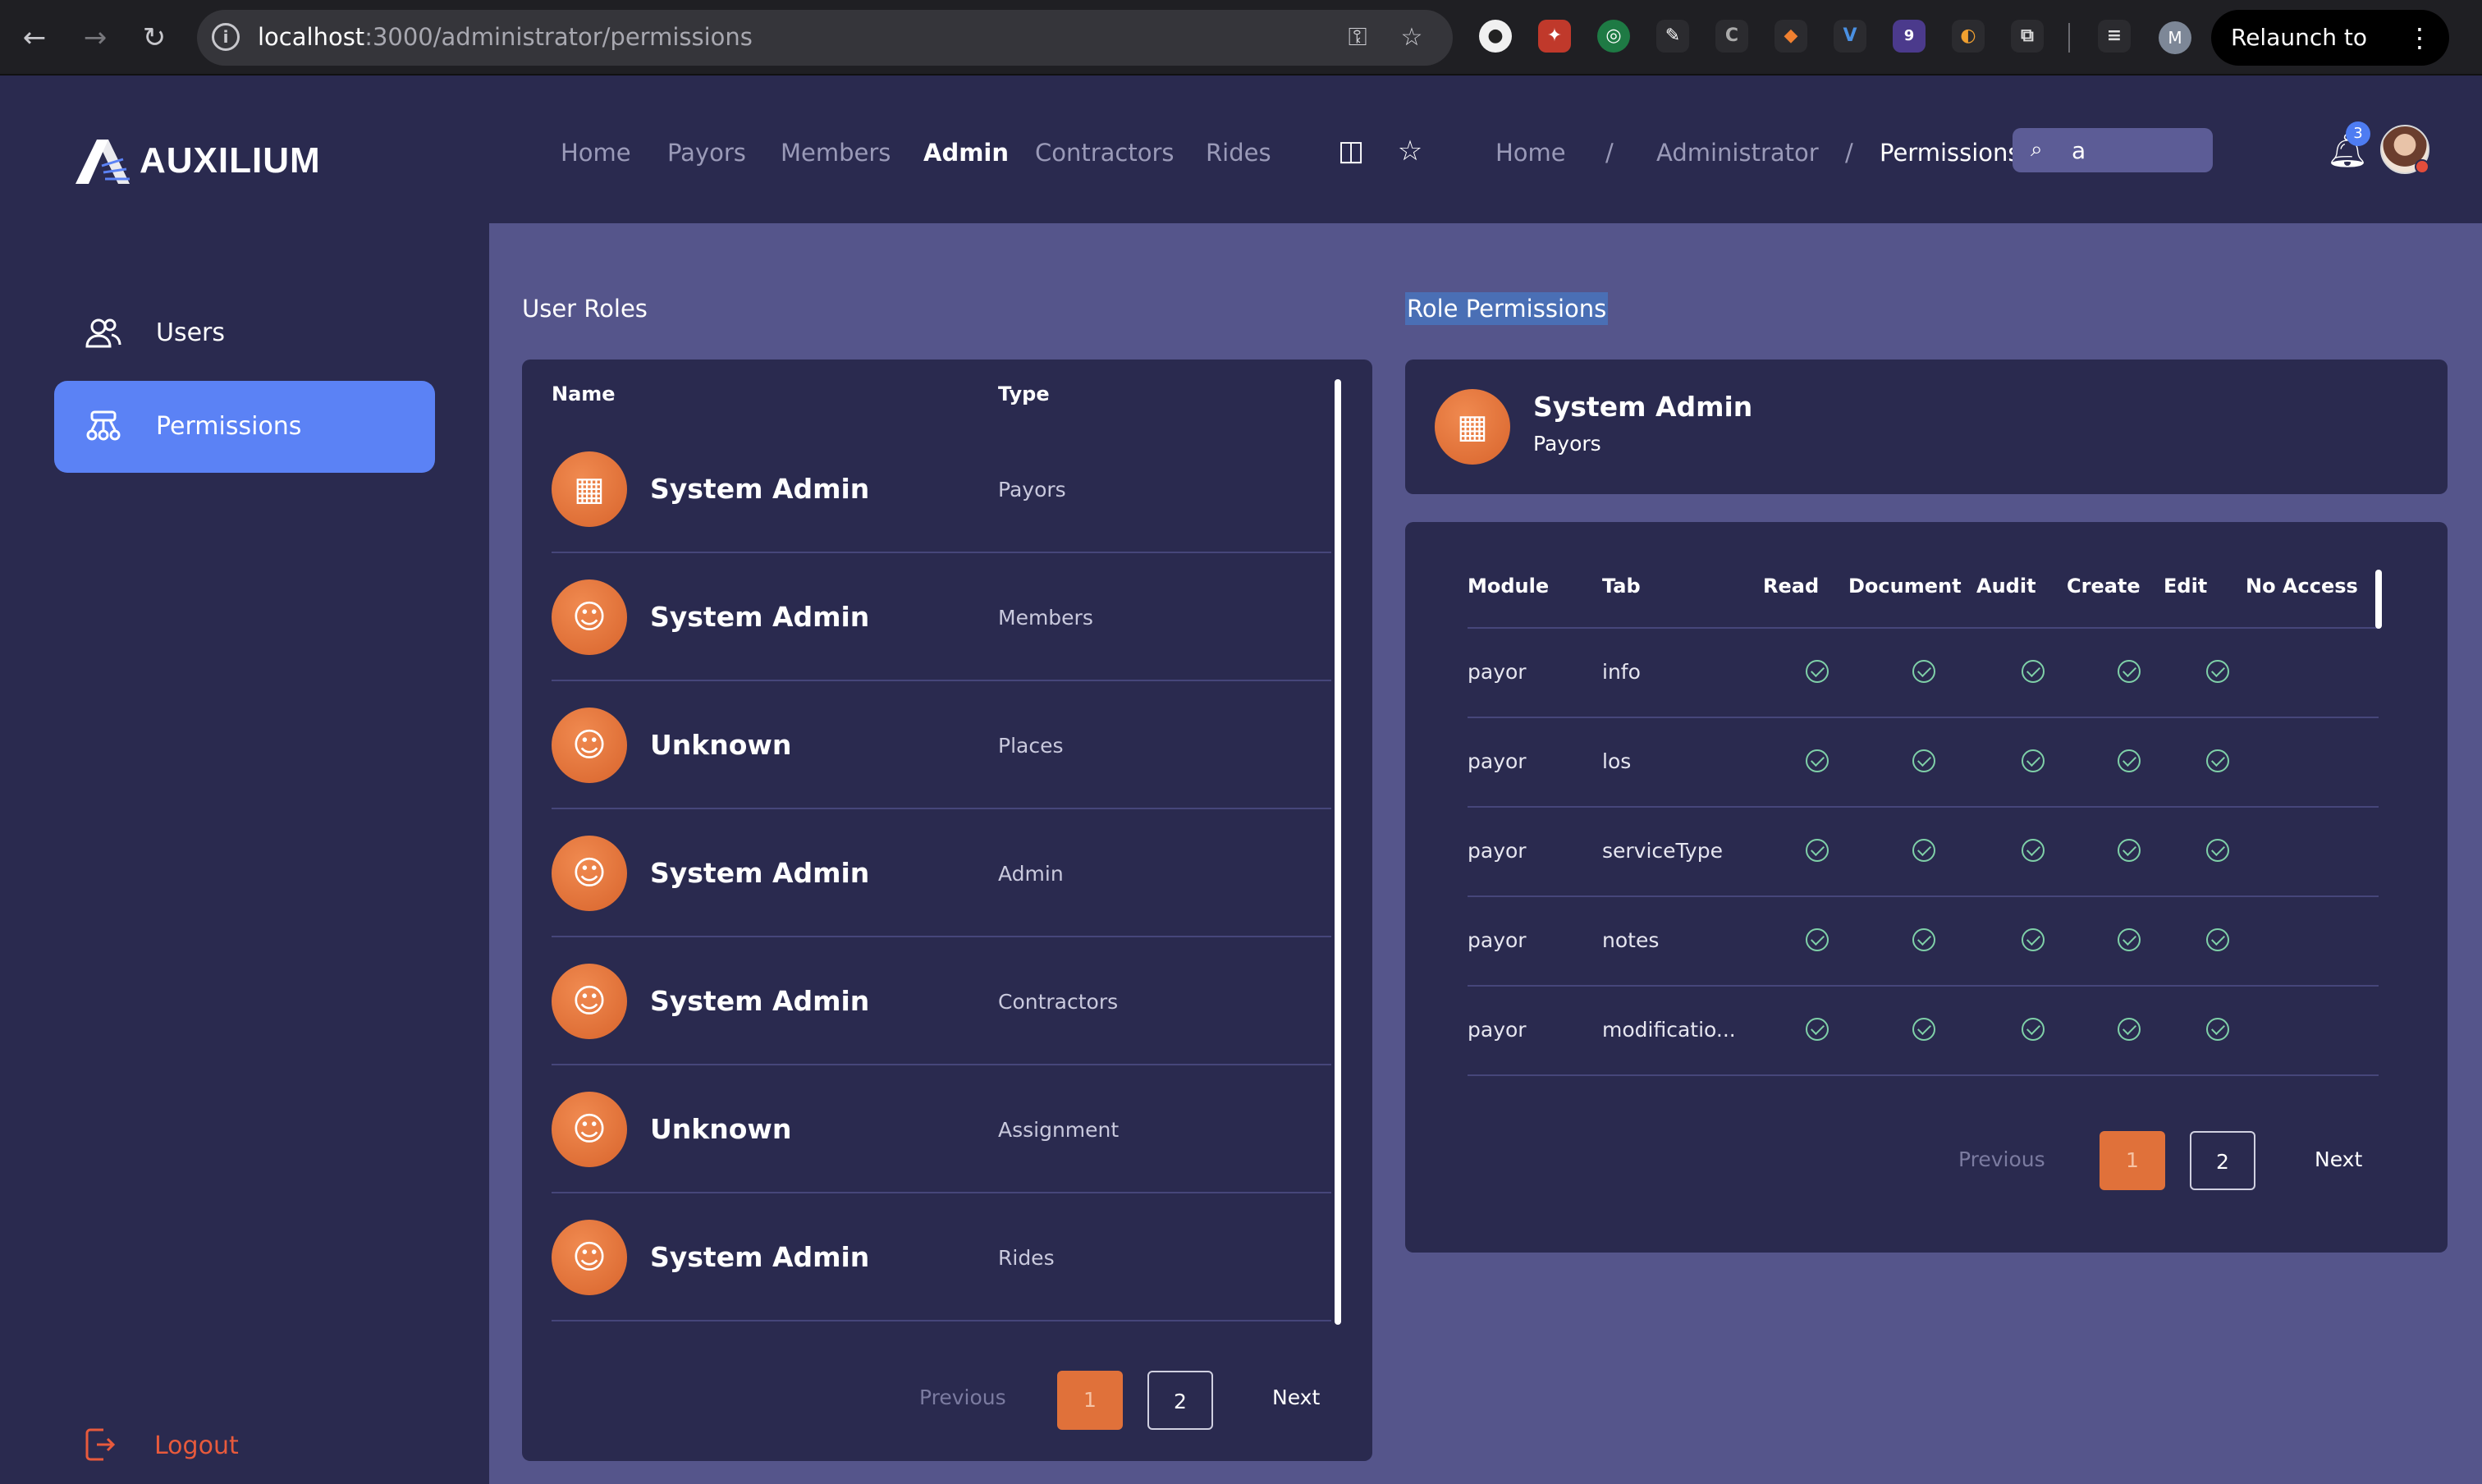 The image size is (2482, 1484). Describe the element at coordinates (96, 37) in the screenshot. I see `forward-icon: →` at that location.